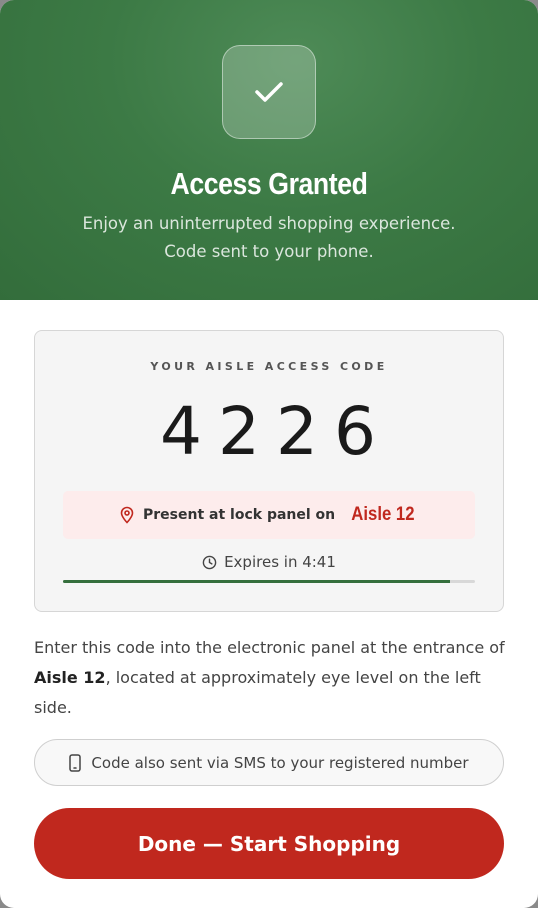  I want to click on done-start-shopping-button: Done — Start Shopping, so click(269, 843).